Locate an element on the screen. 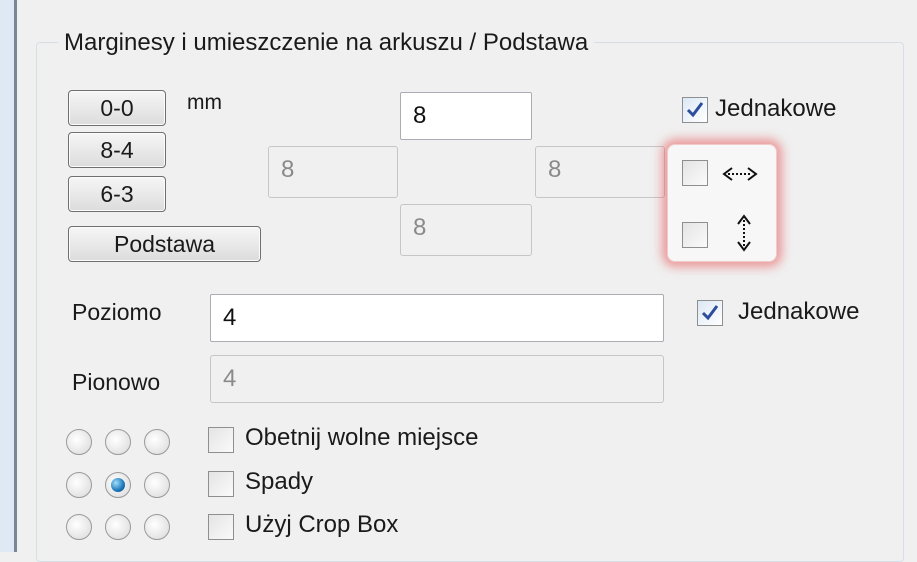  align-top-center-radio is located at coordinates (118, 442).